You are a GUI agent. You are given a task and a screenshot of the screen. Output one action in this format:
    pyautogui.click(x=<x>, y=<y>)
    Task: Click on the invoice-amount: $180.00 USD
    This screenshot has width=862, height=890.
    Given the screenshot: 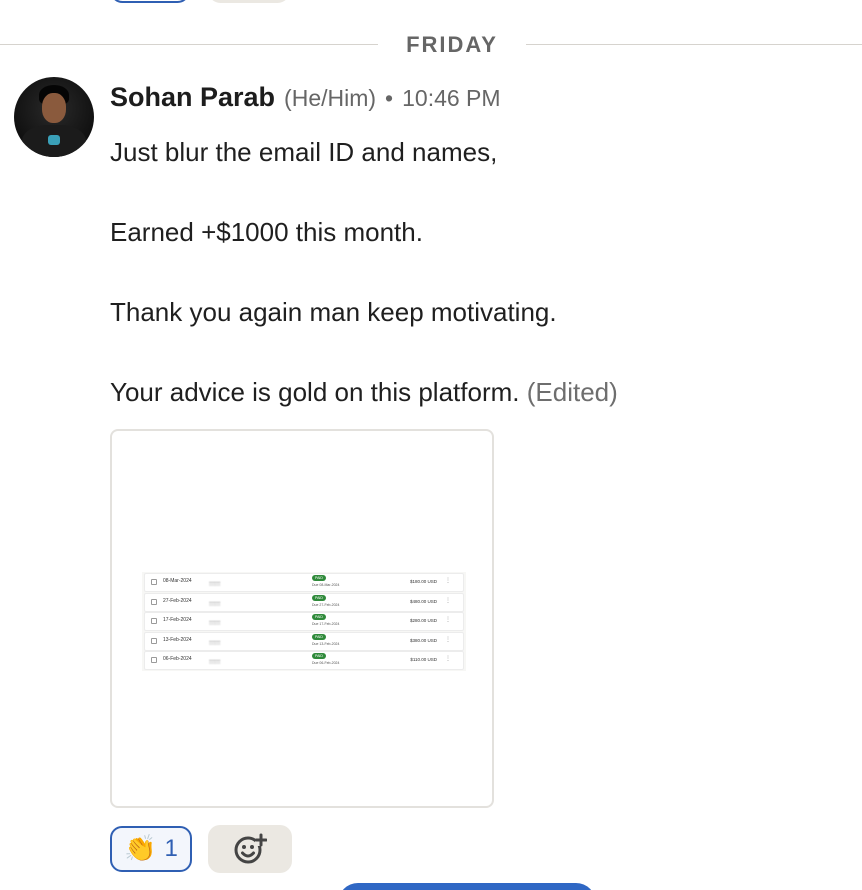 What is the action you would take?
    pyautogui.click(x=423, y=581)
    